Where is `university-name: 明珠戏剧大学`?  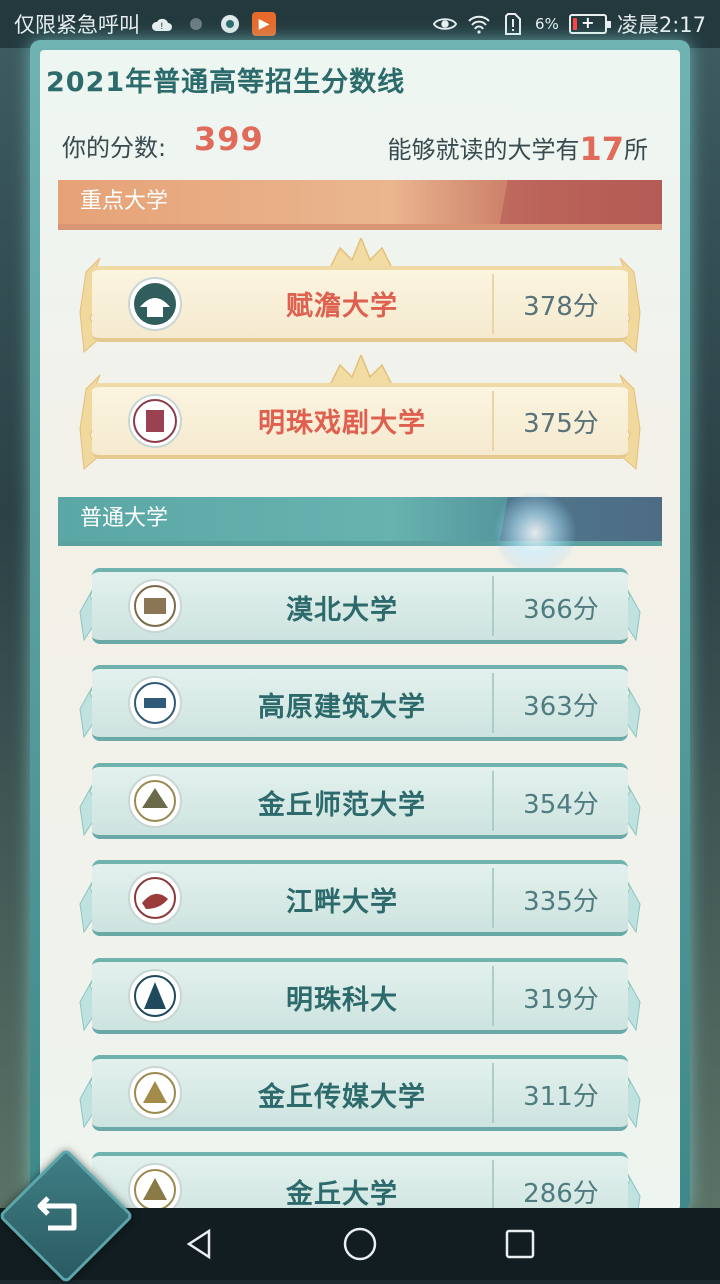 university-name: 明珠戏剧大学 is located at coordinates (342, 423).